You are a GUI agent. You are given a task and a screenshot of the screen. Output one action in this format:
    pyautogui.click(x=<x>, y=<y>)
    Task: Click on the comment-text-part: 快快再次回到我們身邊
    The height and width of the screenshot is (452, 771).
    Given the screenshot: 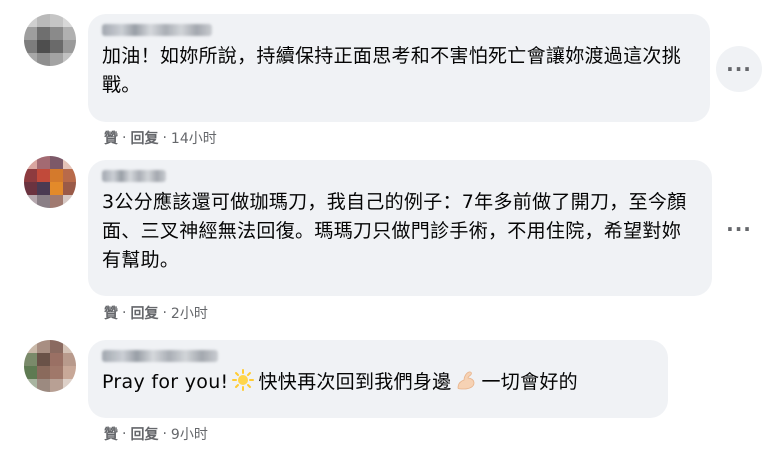 What is the action you would take?
    pyautogui.click(x=355, y=382)
    